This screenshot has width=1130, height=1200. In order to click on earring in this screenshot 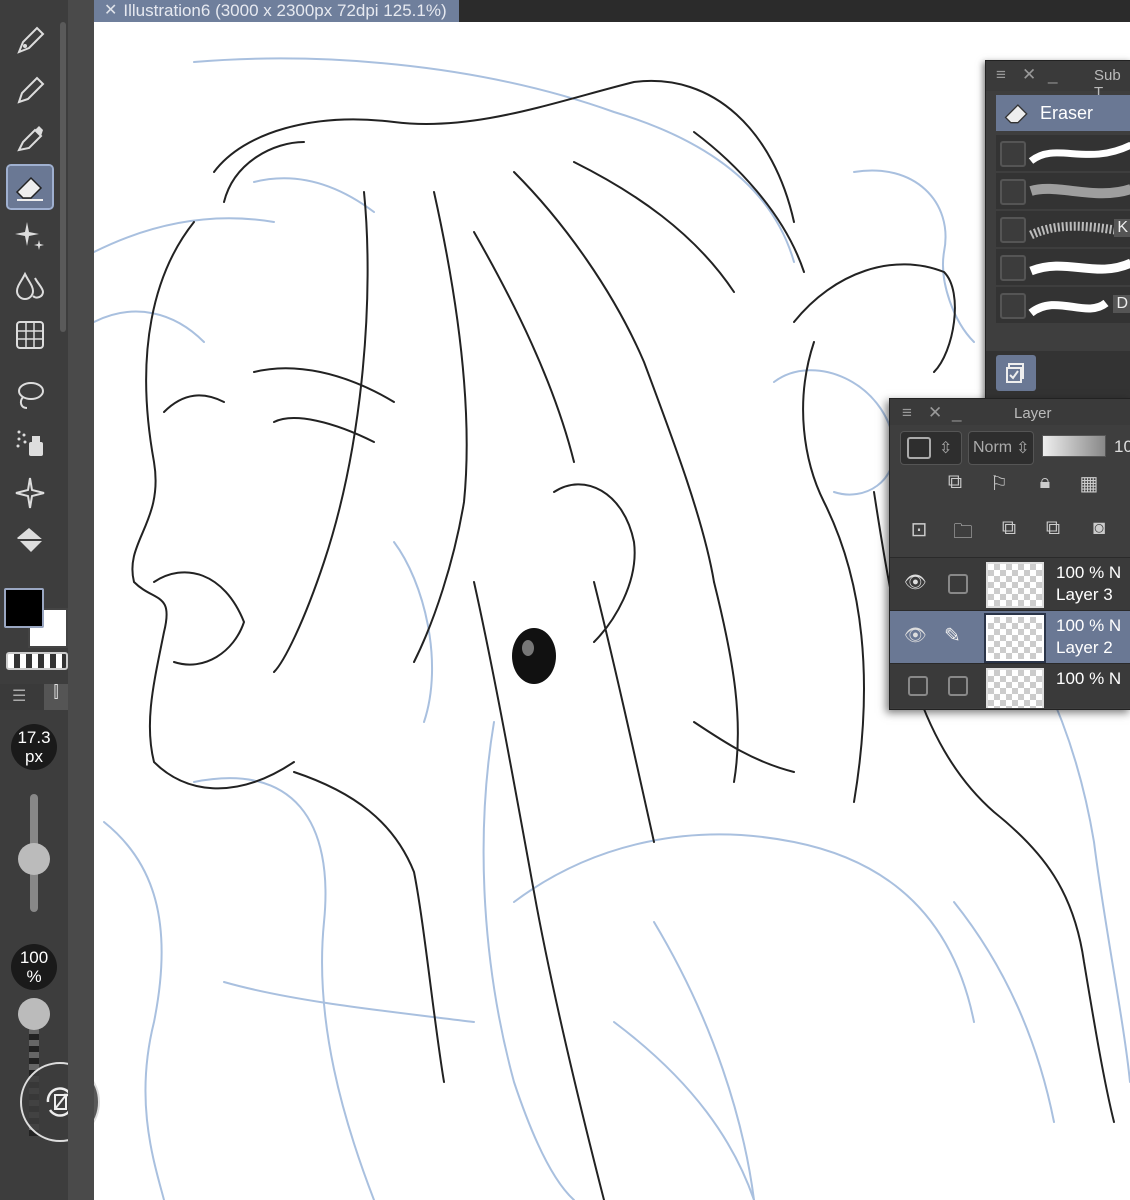, I will do `click(534, 656)`.